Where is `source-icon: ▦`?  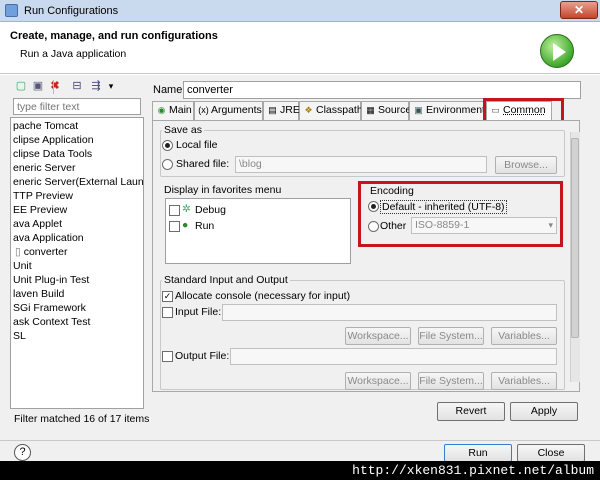 source-icon: ▦ is located at coordinates (370, 110).